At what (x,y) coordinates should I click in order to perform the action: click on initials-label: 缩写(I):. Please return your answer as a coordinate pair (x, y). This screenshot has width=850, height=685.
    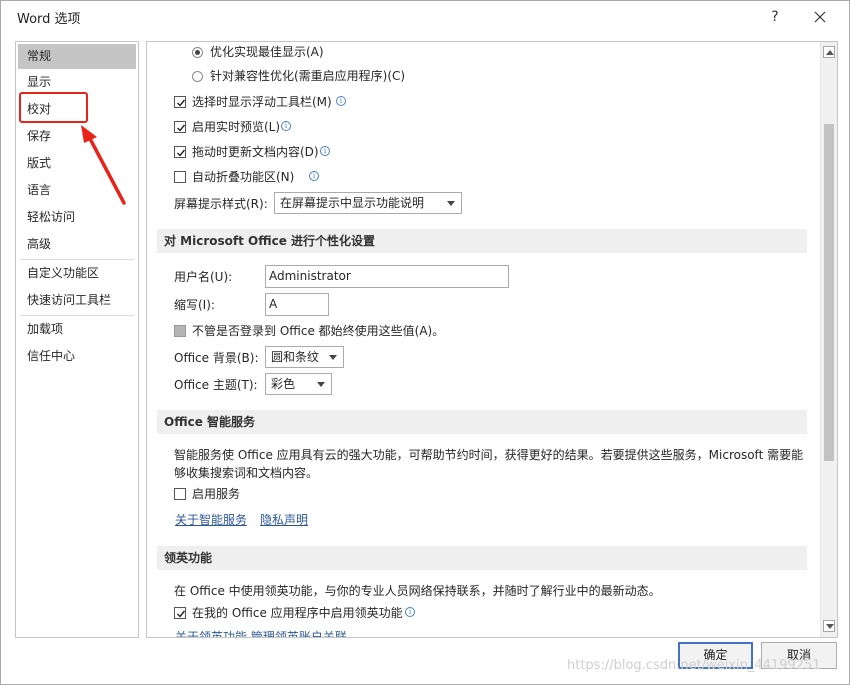
    Looking at the image, I should click on (194, 305).